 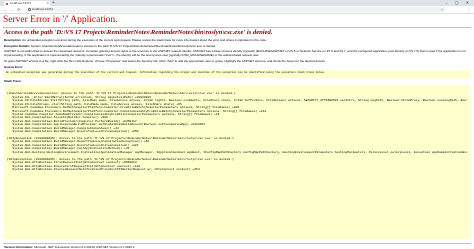 What do you see at coordinates (7, 3) in the screenshot?
I see `error-favicon-icon` at bounding box center [7, 3].